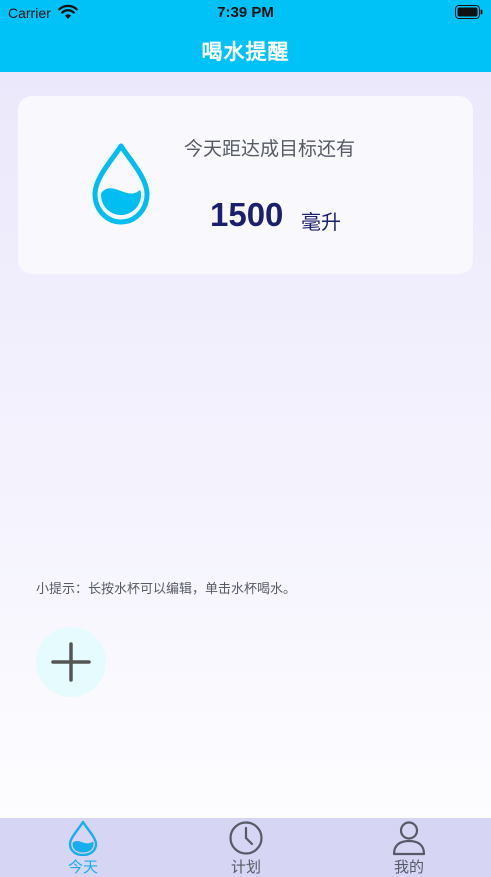 This screenshot has height=877, width=491. Describe the element at coordinates (321, 222) in the screenshot. I see `goal-unit: 毫升` at that location.